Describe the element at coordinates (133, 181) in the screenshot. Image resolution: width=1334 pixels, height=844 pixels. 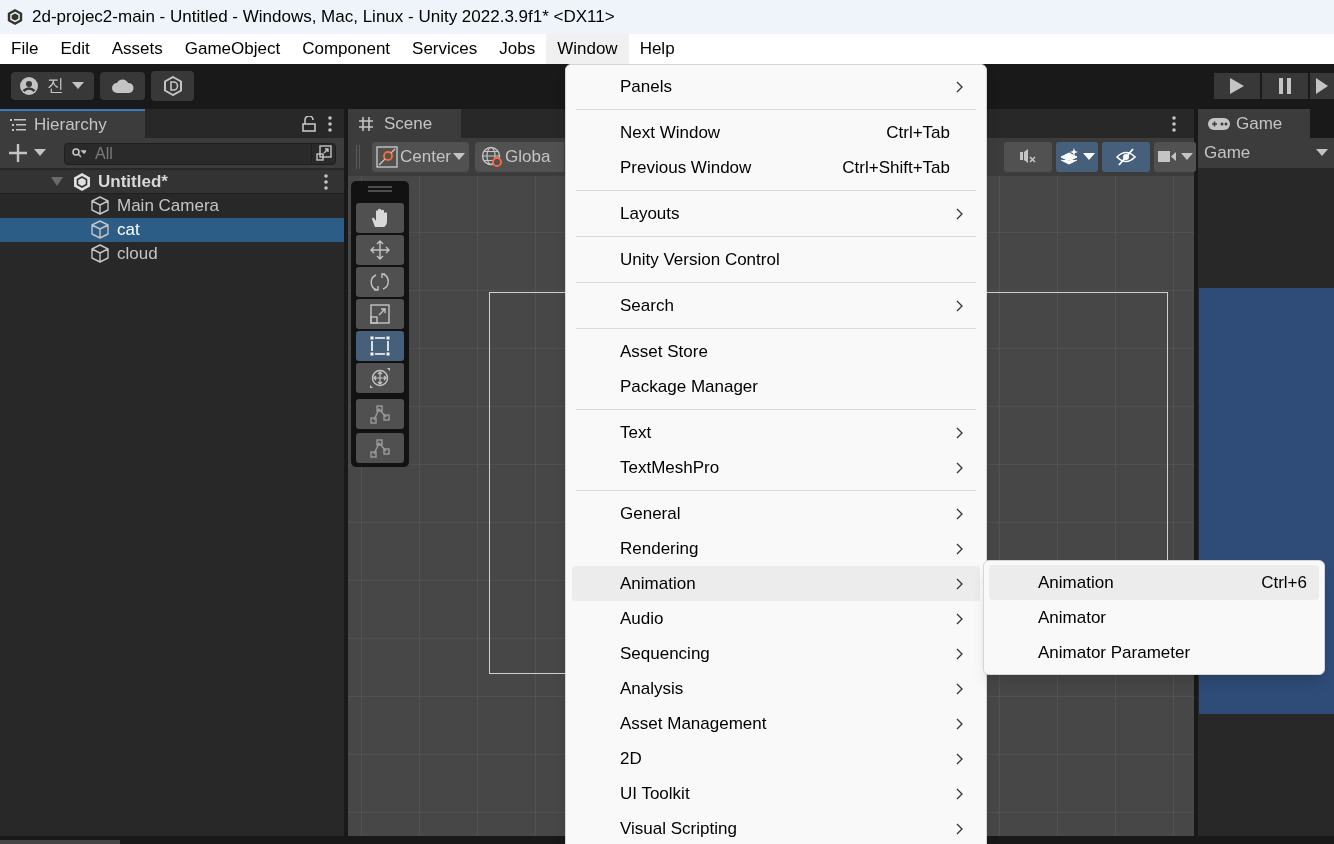
I see `scene-name: Untitled*` at that location.